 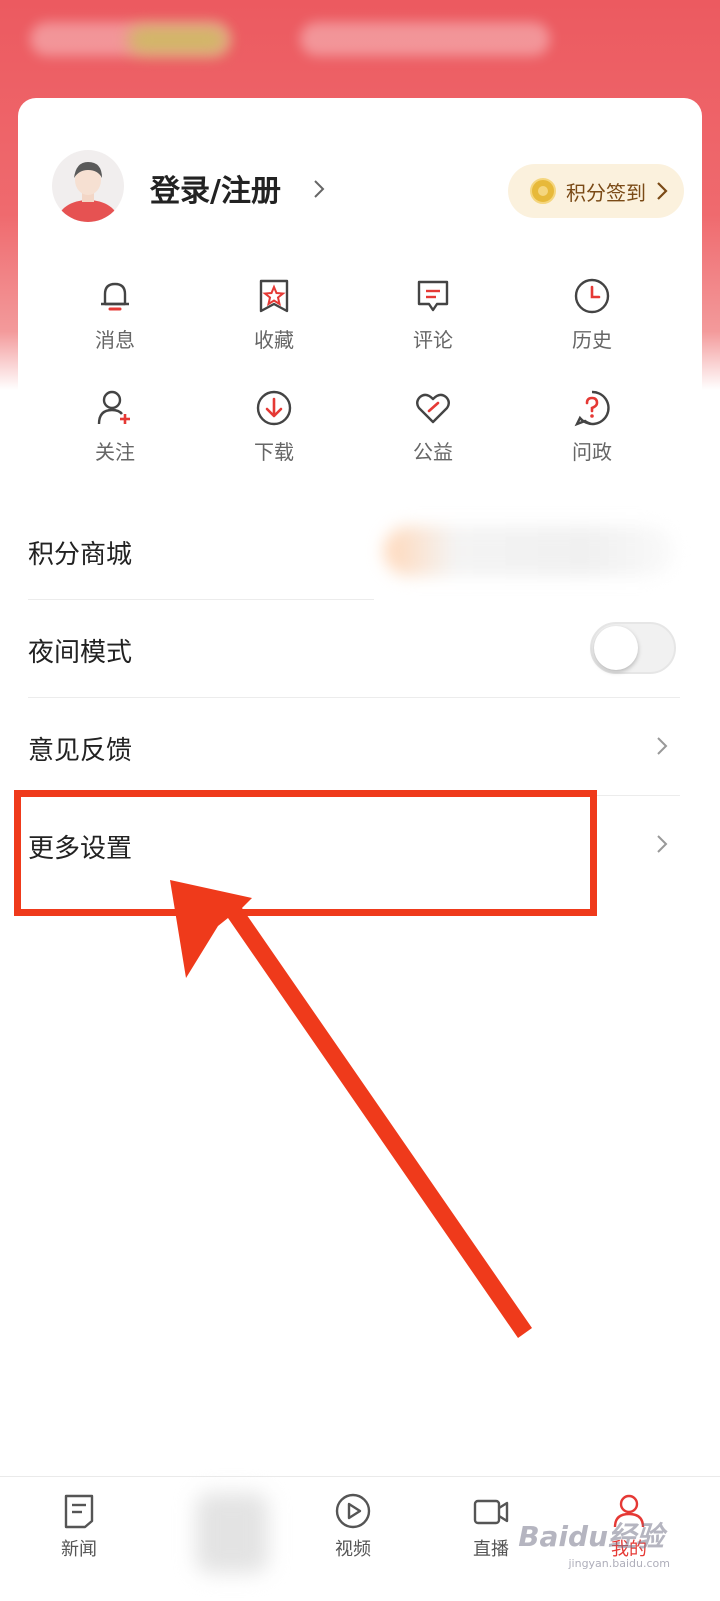 I want to click on tab-label: 视频, so click(x=353, y=1549).